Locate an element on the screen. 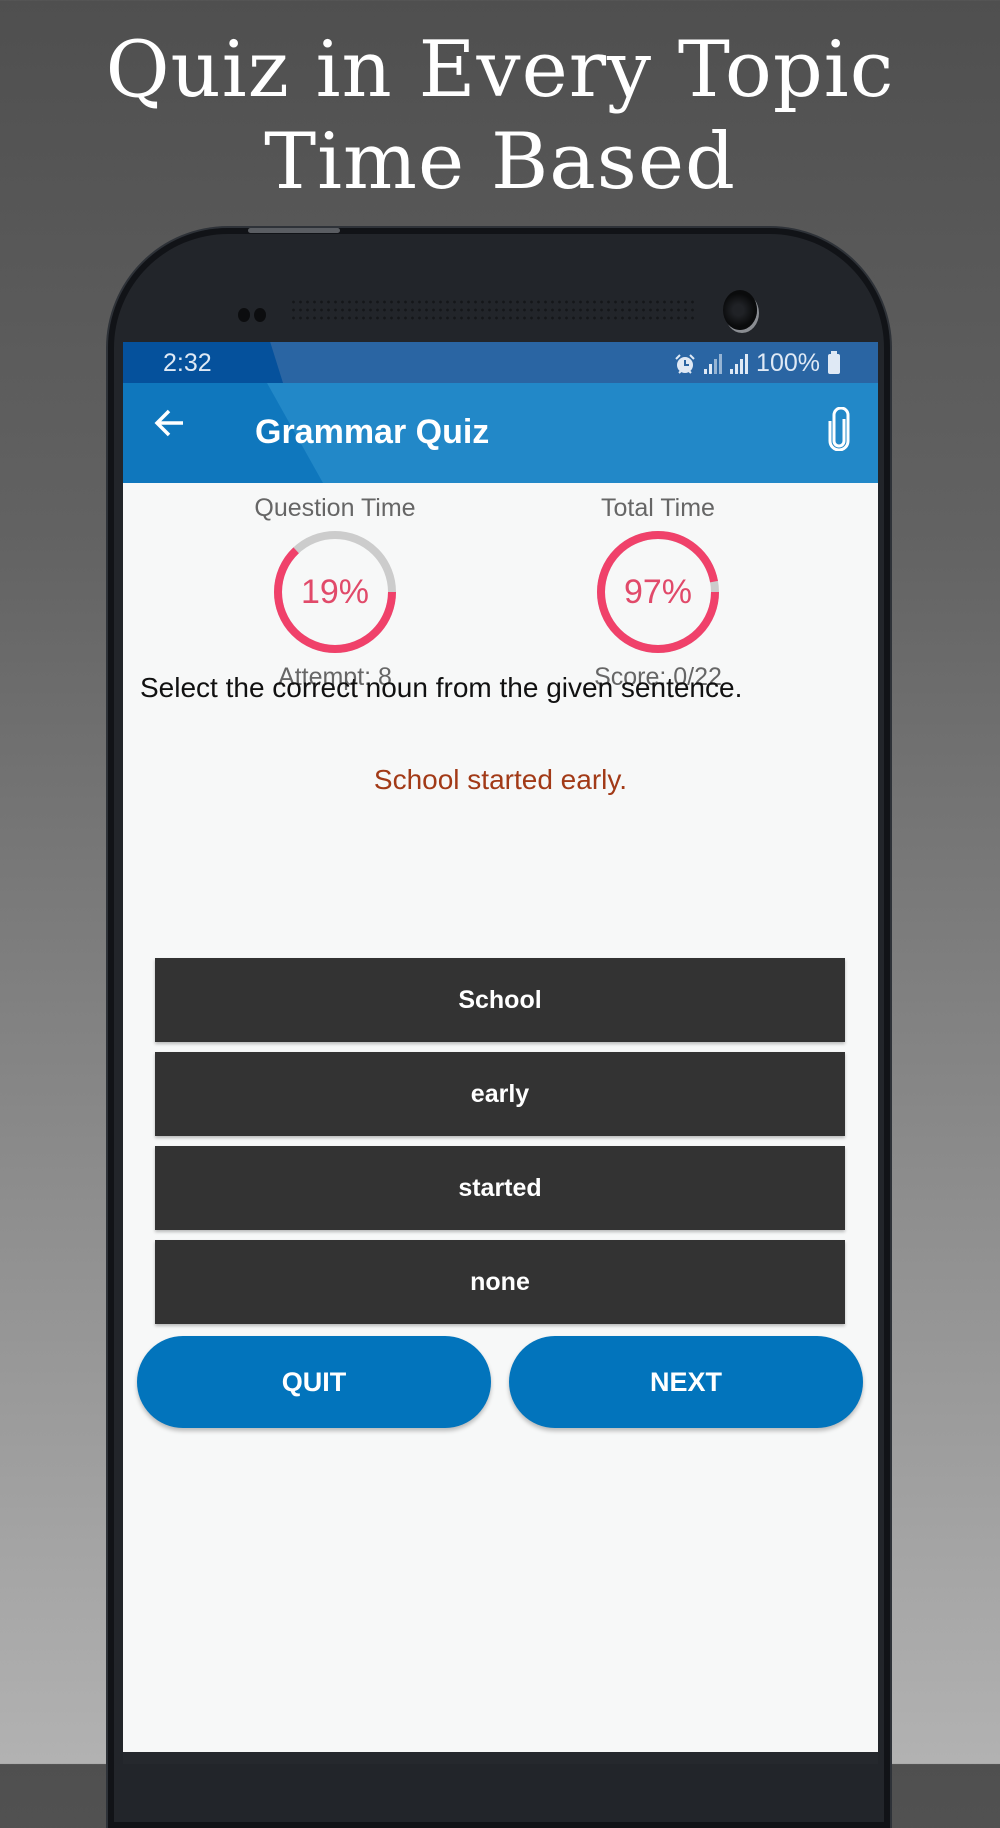 Image resolution: width=1000 pixels, height=1828 pixels. paperclip-icon is located at coordinates (839, 429).